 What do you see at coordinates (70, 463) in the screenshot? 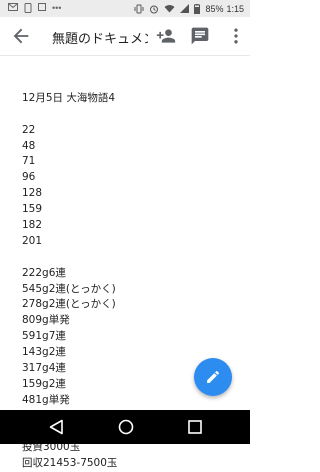
I see `document-line: 回収21453-7500玉` at bounding box center [70, 463].